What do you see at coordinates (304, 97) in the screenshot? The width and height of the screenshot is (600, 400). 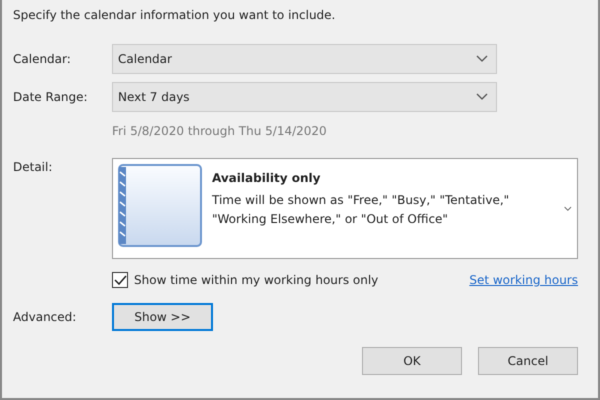 I see `dropdown: Next 7 days` at bounding box center [304, 97].